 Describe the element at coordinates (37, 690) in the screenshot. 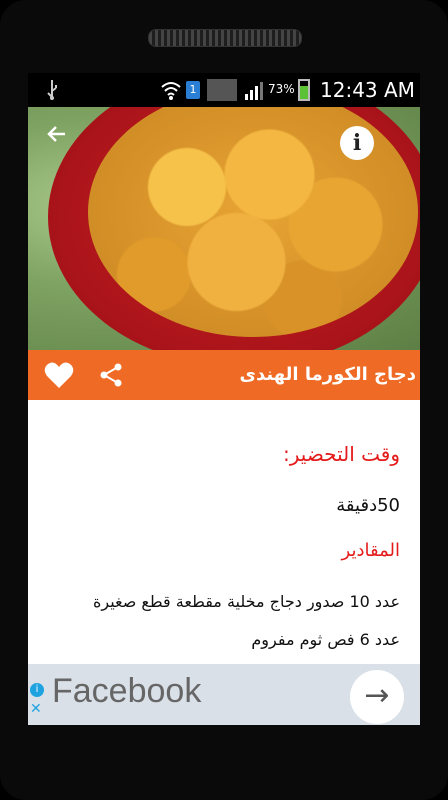

I see `ad-info-icon: i` at that location.